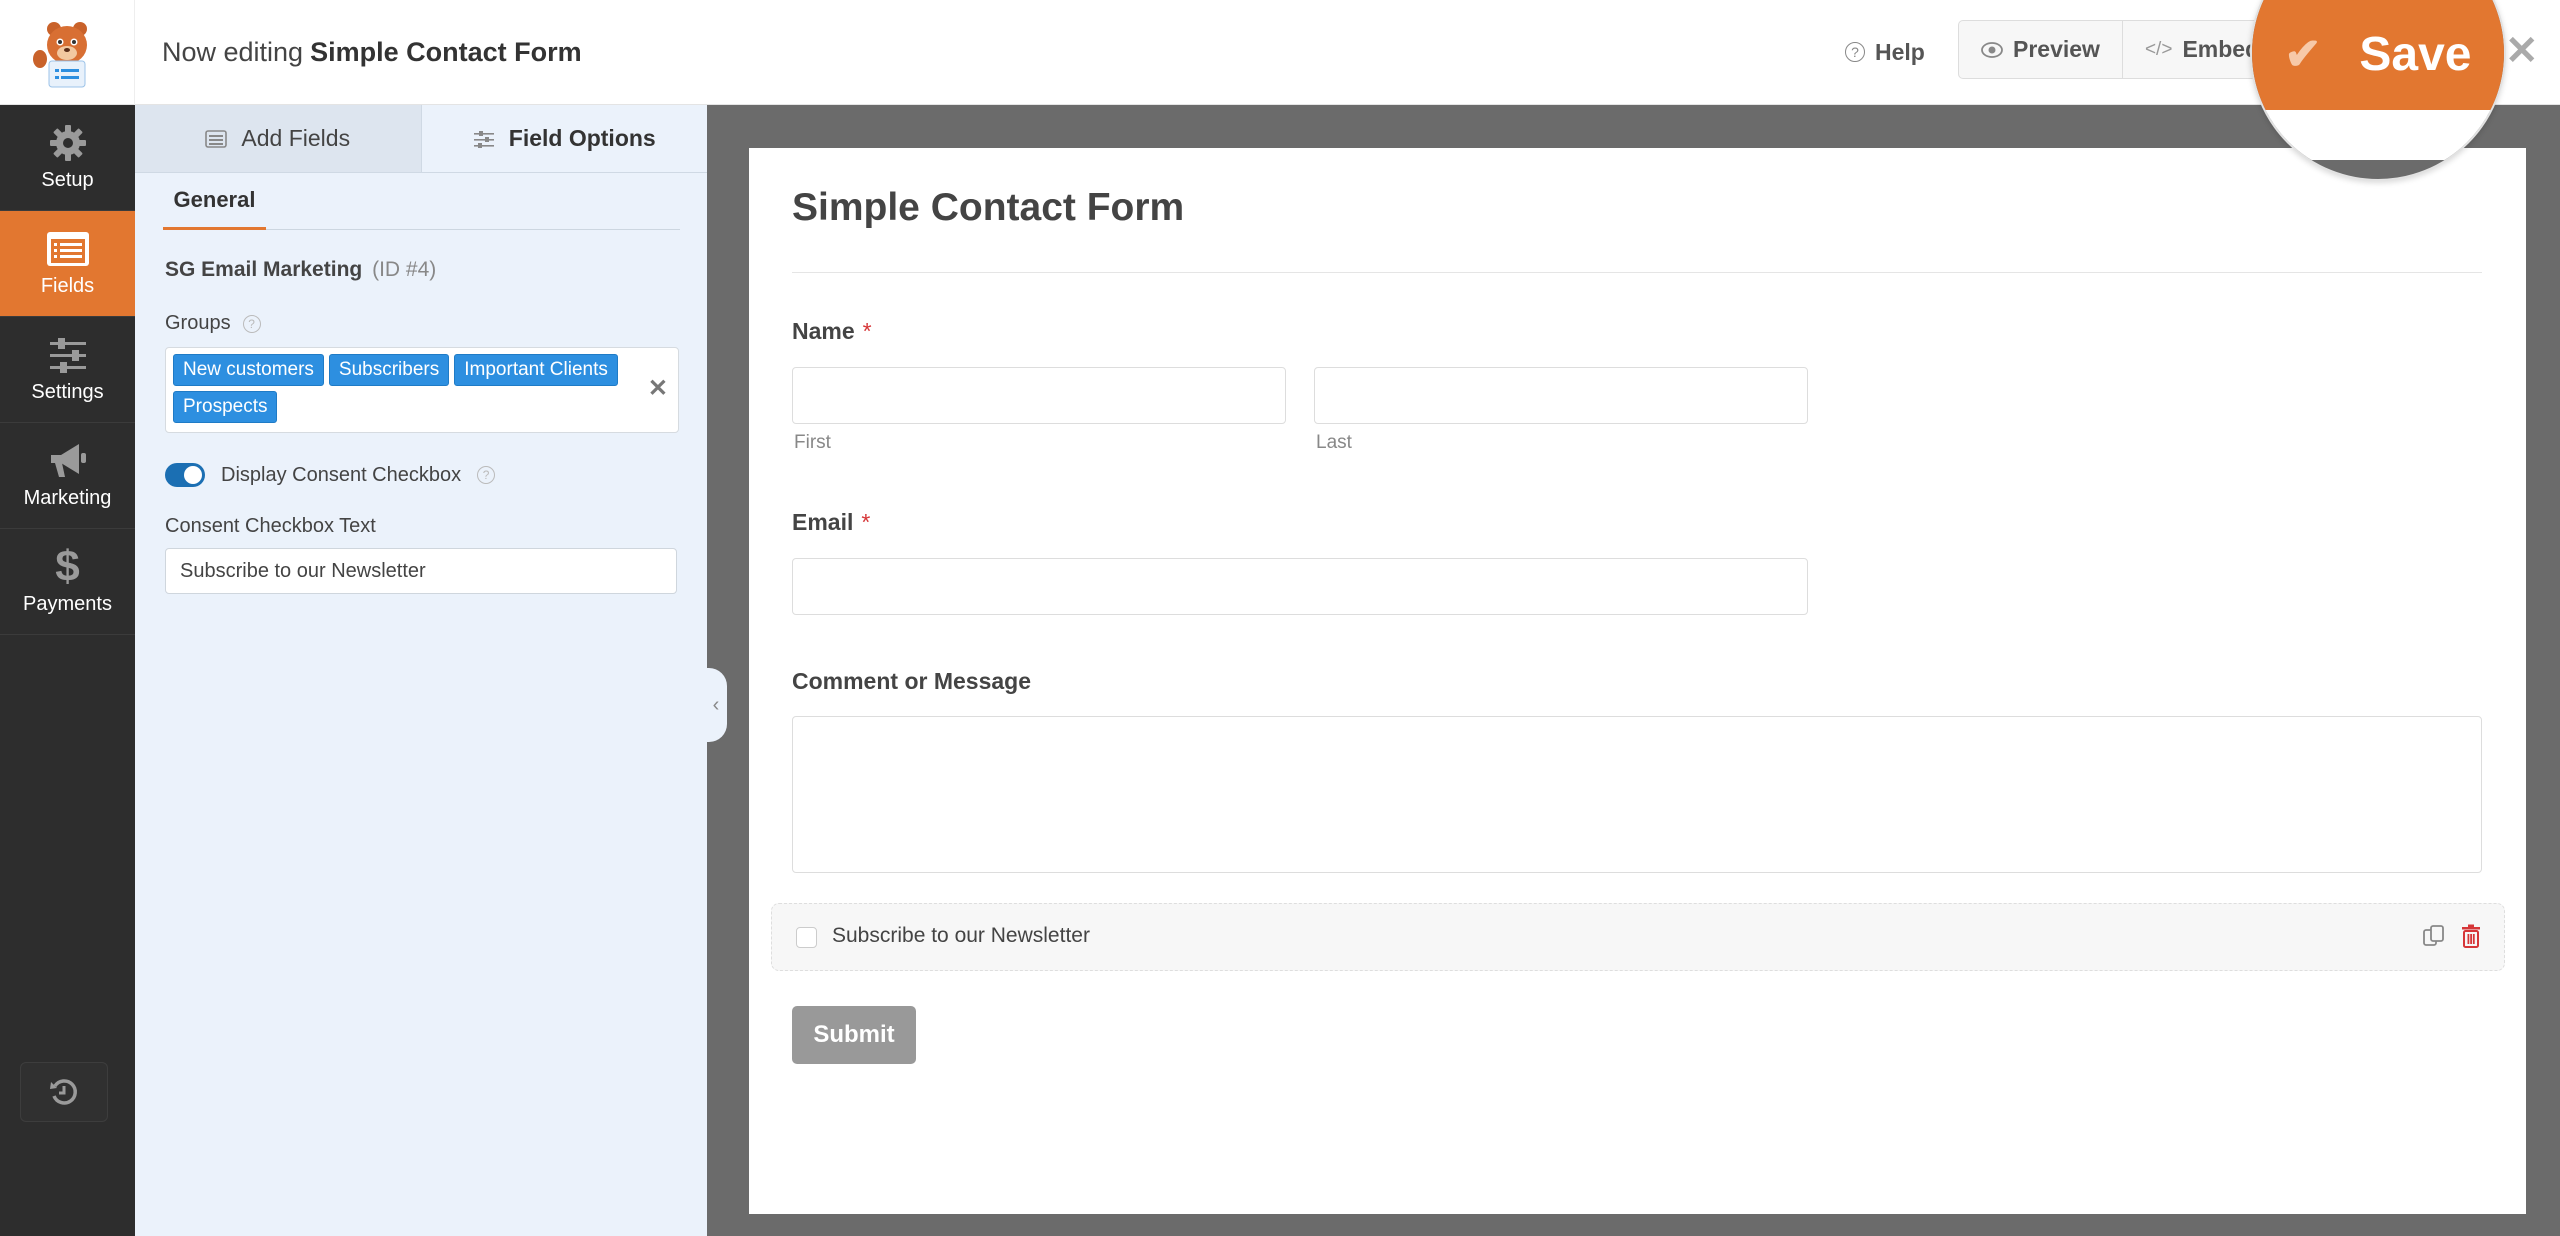  Describe the element at coordinates (1900, 51) in the screenshot. I see `help-label: Help` at that location.